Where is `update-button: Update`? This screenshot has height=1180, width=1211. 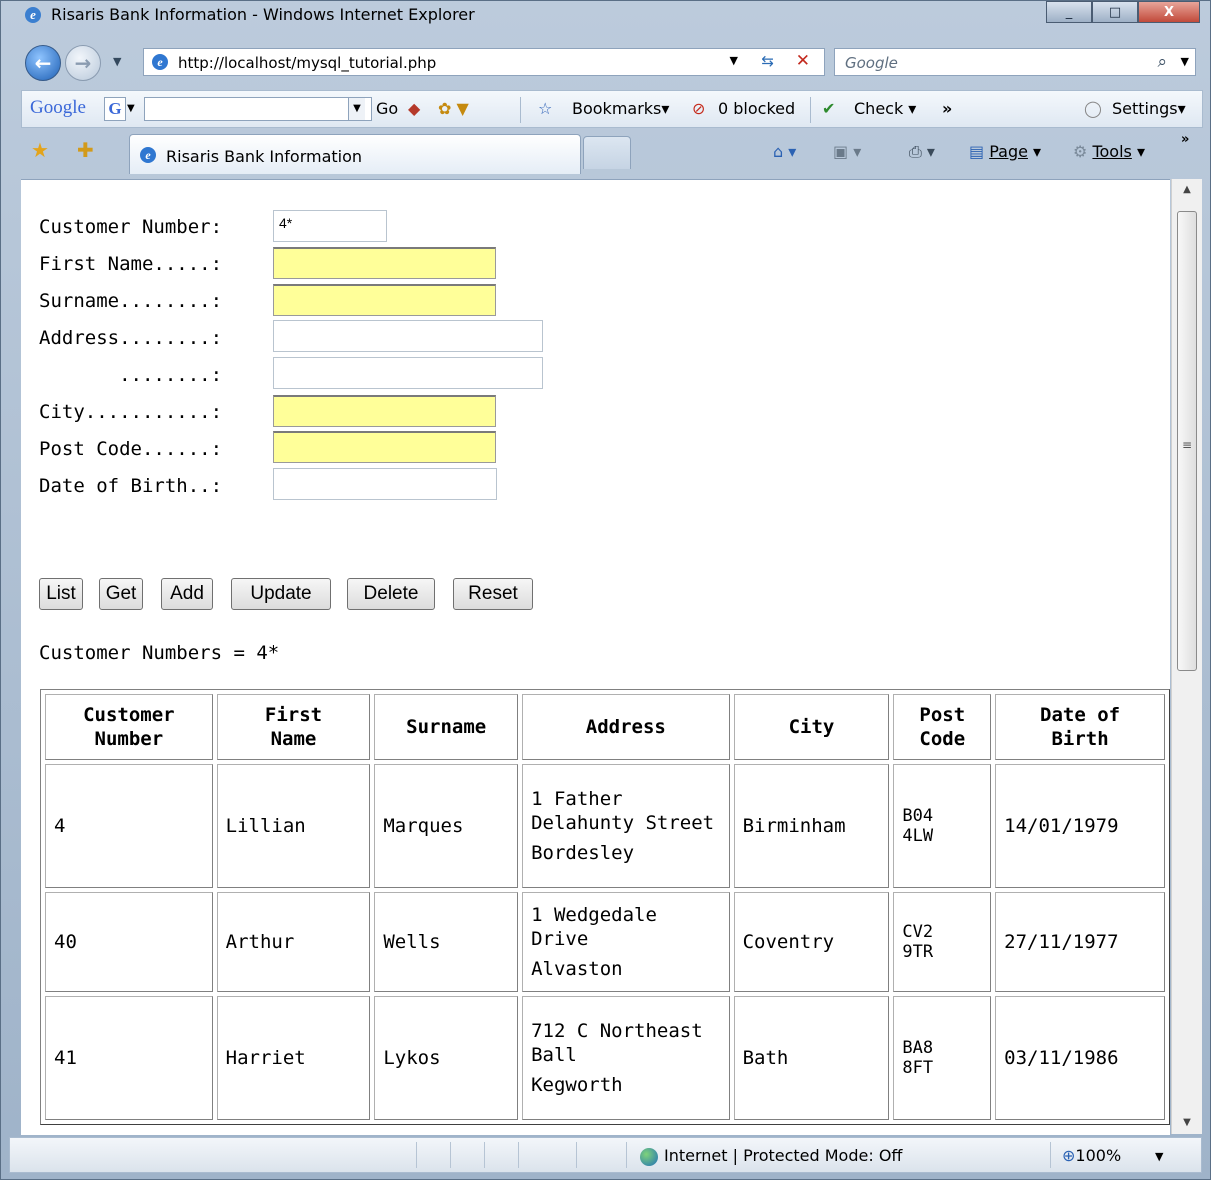 update-button: Update is located at coordinates (281, 594).